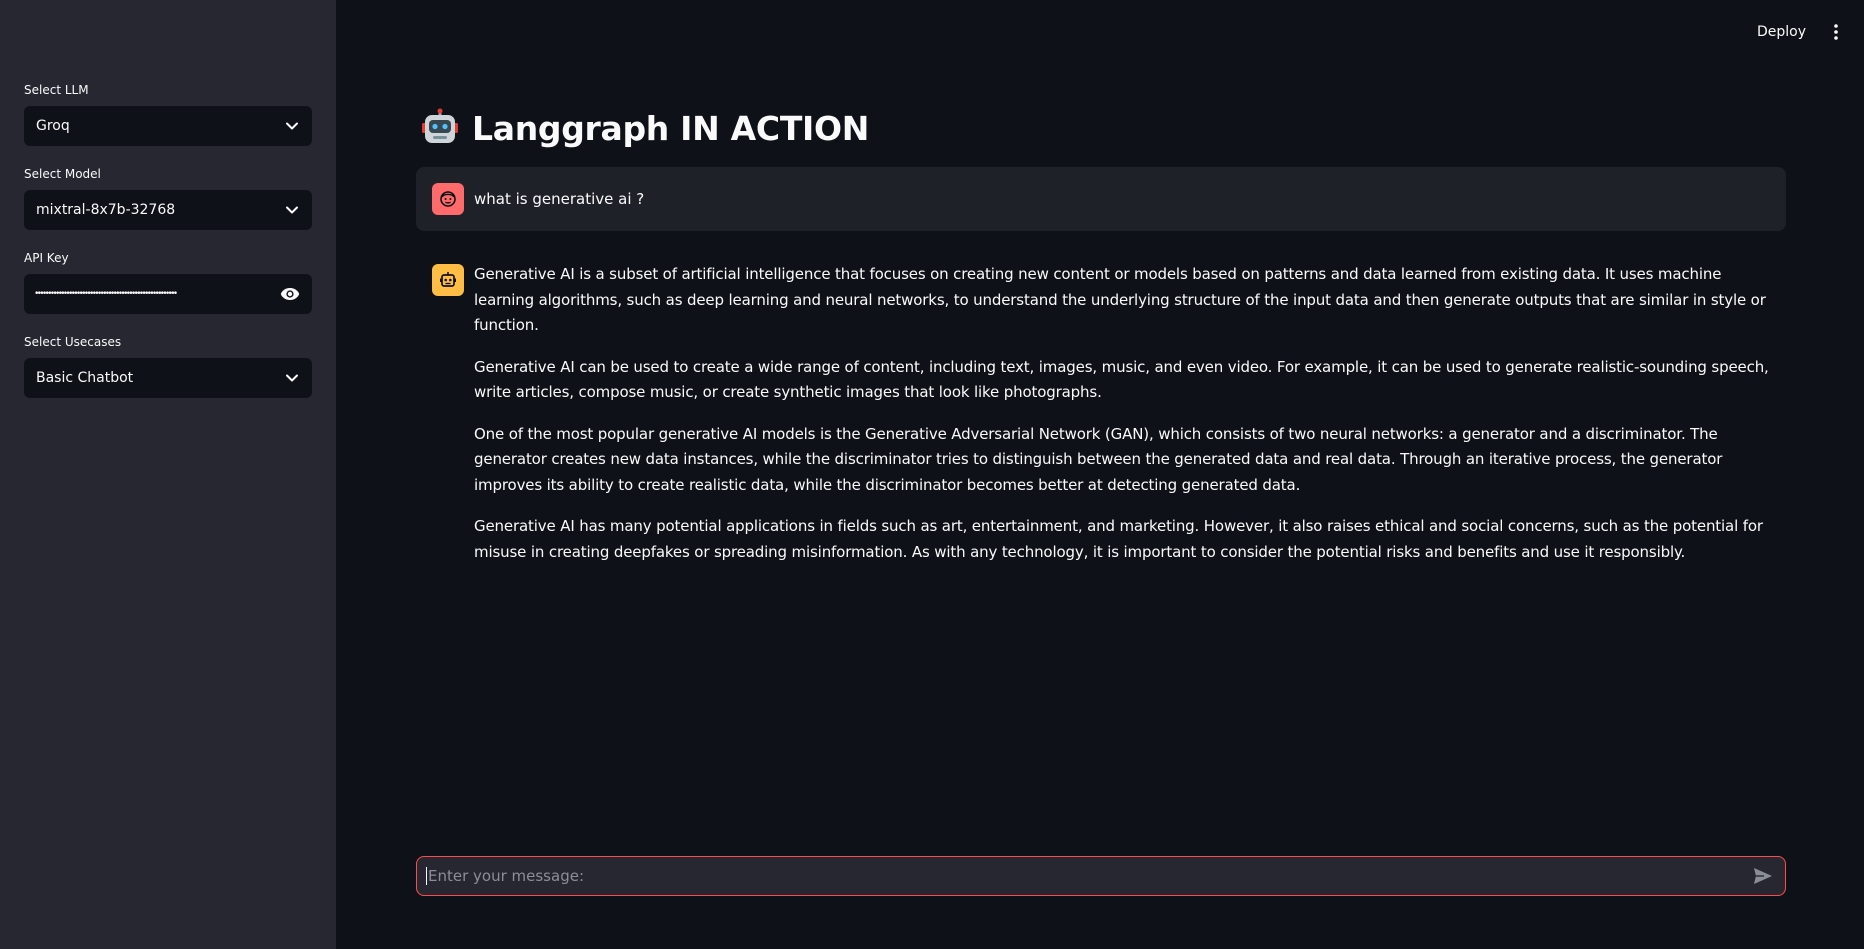 This screenshot has width=1864, height=949. I want to click on select-usecase-value: Basic Chatbot, so click(85, 378).